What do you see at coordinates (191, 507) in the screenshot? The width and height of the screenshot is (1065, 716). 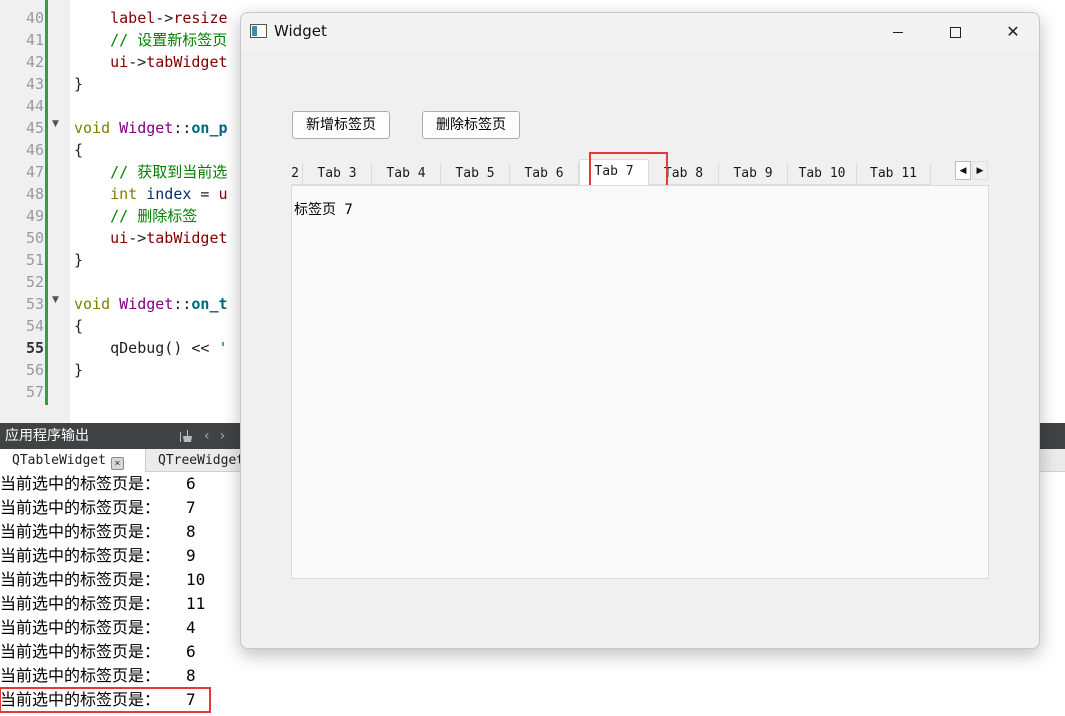 I see `output-line-value: 7` at bounding box center [191, 507].